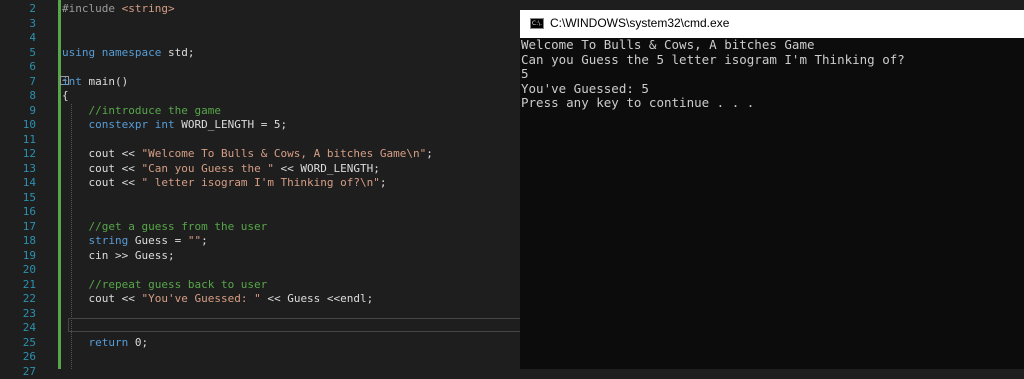  Describe the element at coordinates (161, 240) in the screenshot. I see `code-token: Guess =` at that location.